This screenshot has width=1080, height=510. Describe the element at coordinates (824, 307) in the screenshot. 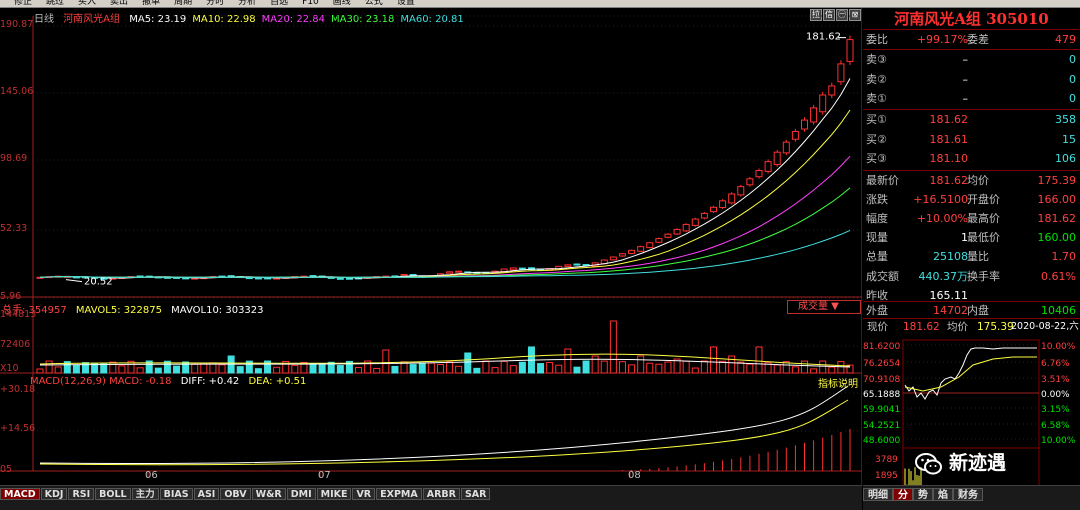

I see `indicator-select: 成交量 ▼` at that location.